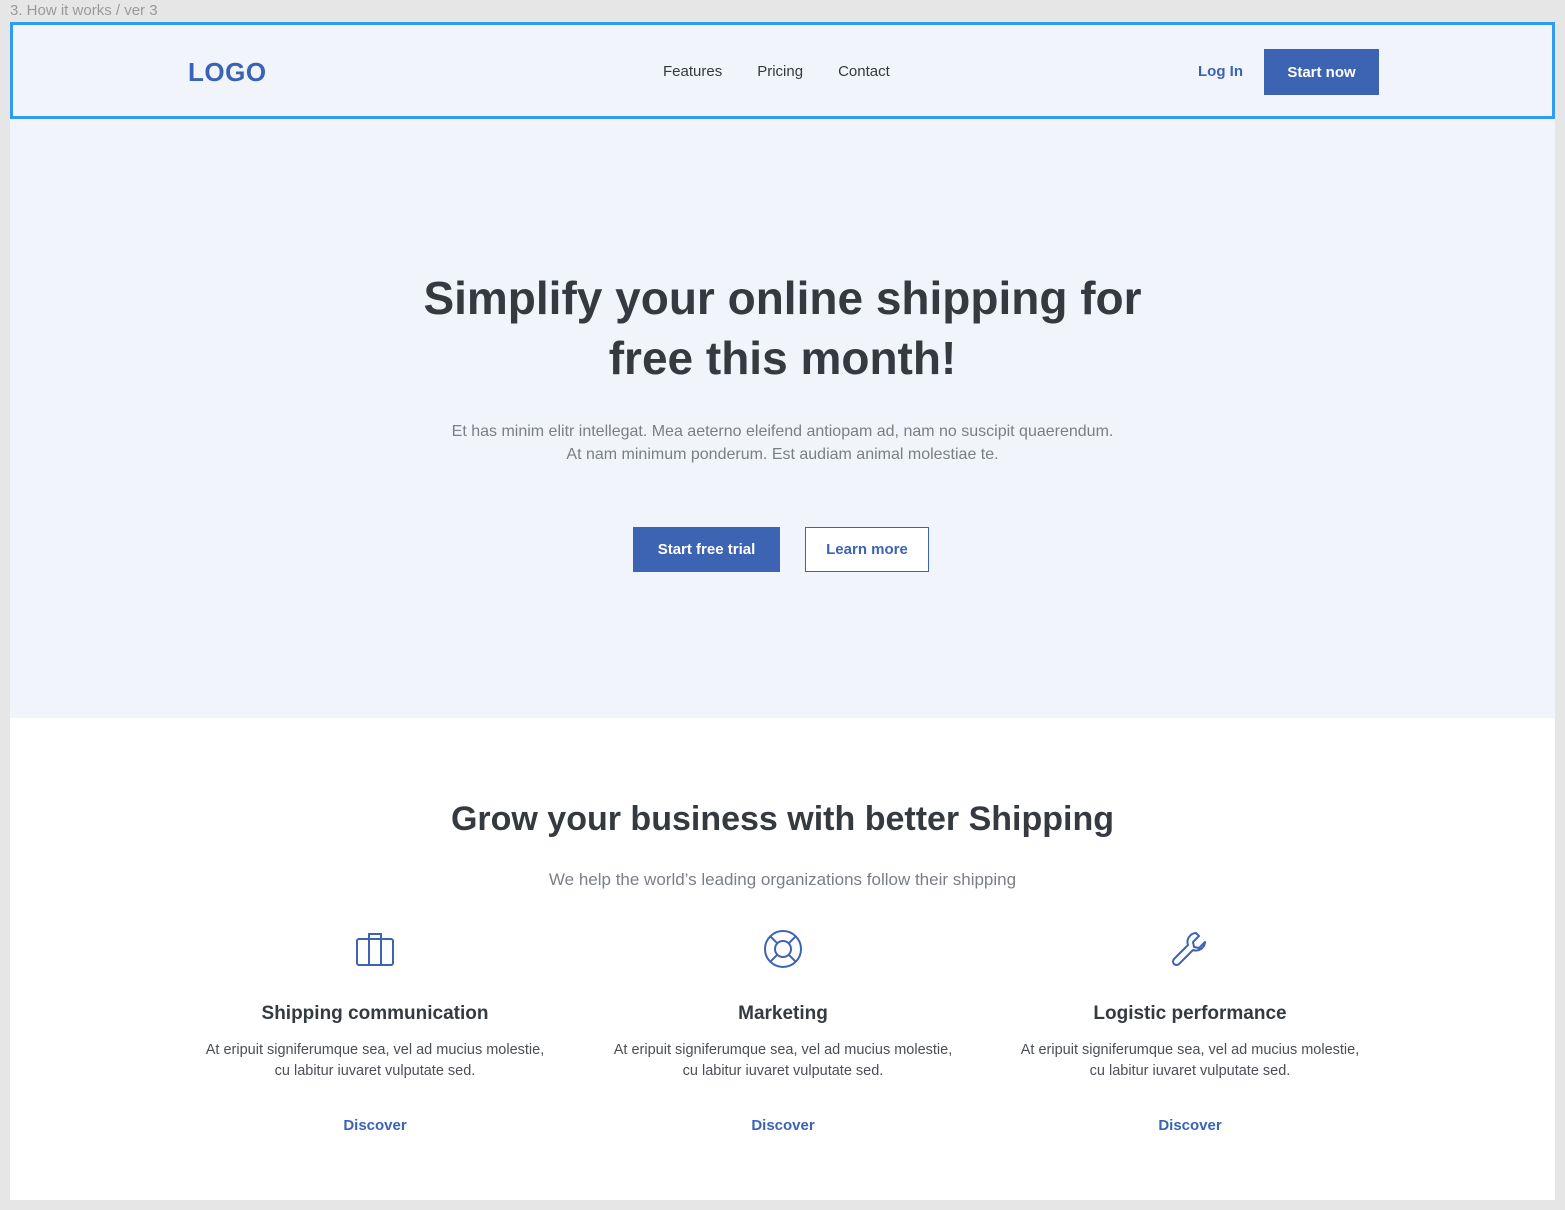 The height and width of the screenshot is (1210, 1565). What do you see at coordinates (1190, 1013) in the screenshot?
I see `feature-title: Logistic performance` at bounding box center [1190, 1013].